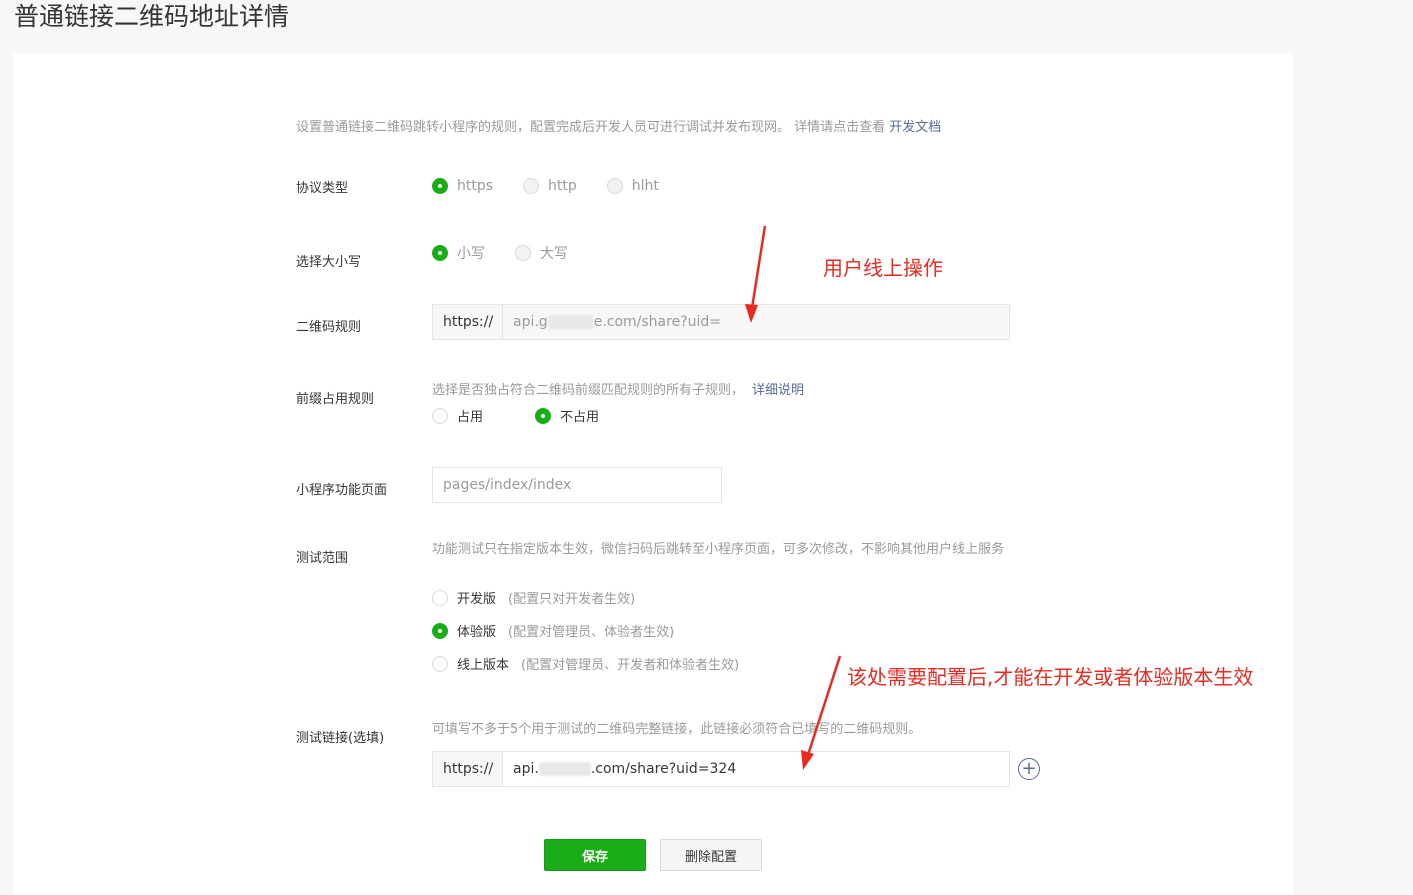  Describe the element at coordinates (1050, 677) in the screenshot. I see `annotation-config-text: 该处需要配置后,才能在开发或者体验版本生效` at that location.